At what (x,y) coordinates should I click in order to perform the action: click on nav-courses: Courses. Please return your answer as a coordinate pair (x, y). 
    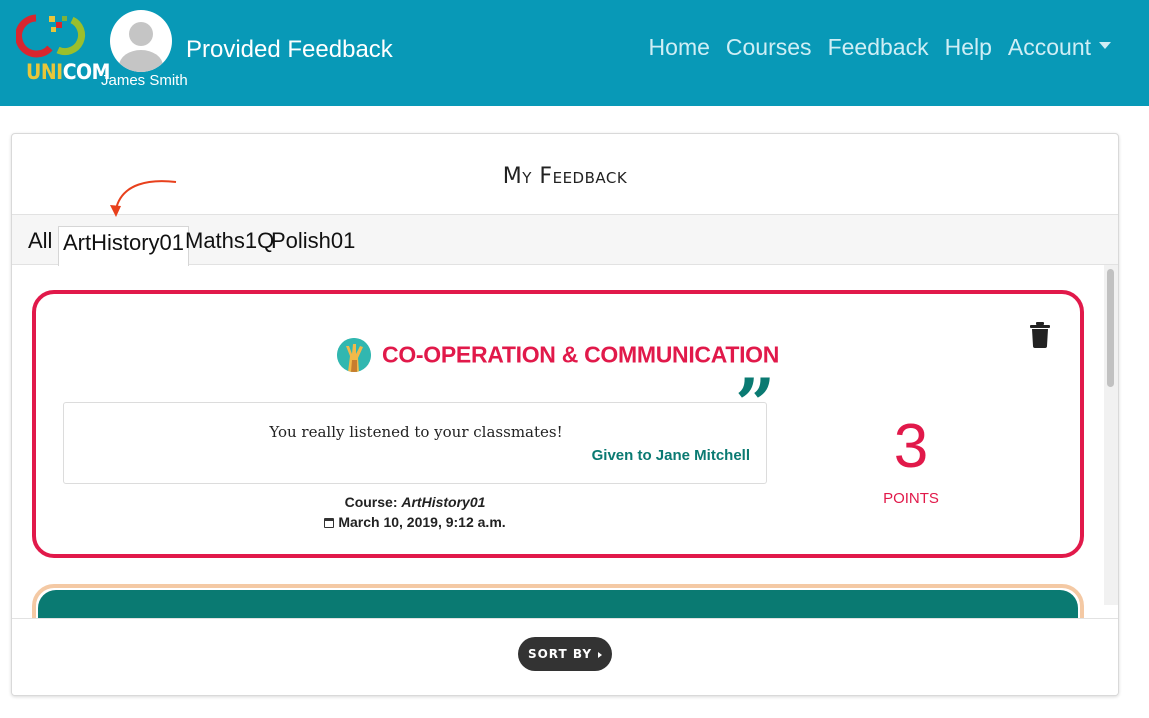
    Looking at the image, I should click on (769, 47).